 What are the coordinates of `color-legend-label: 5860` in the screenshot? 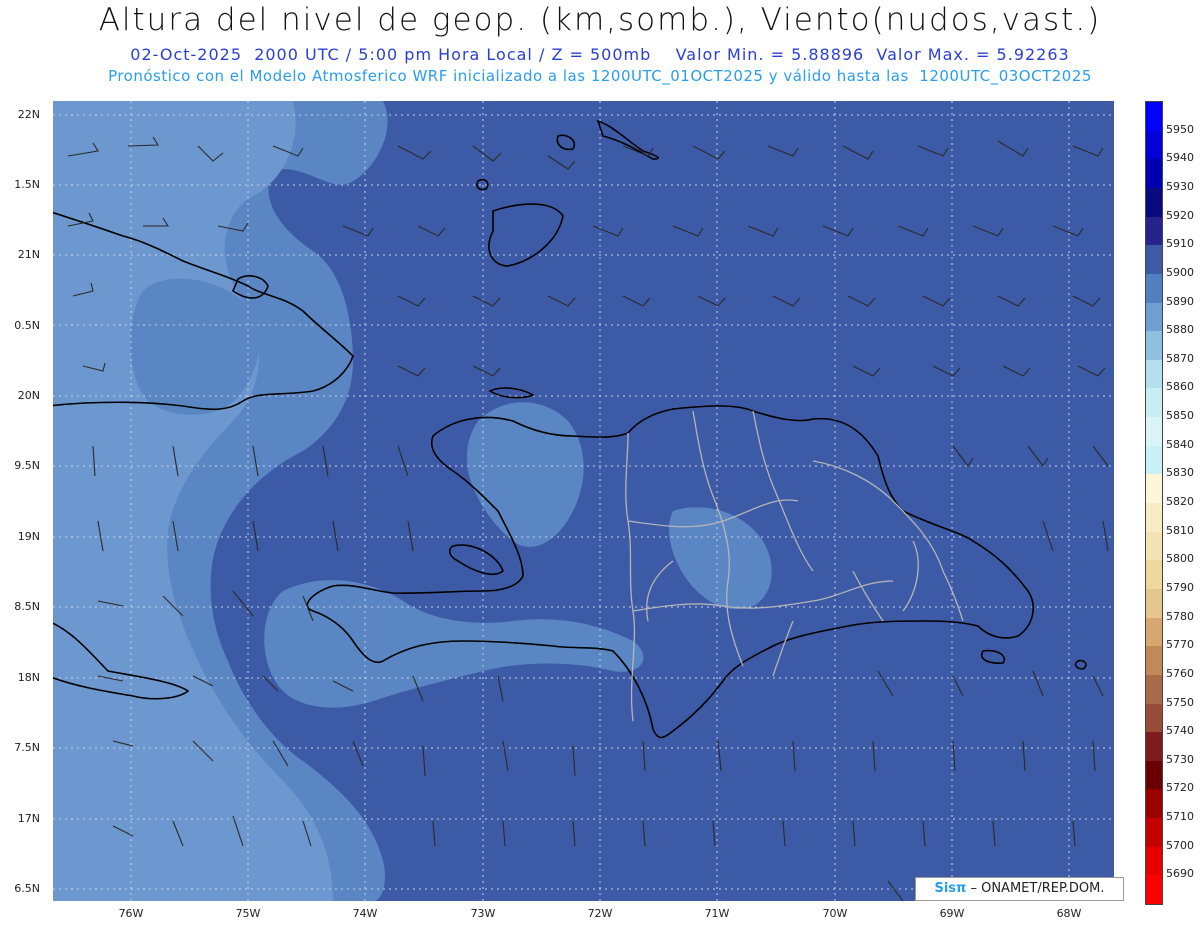 It's located at (1180, 387).